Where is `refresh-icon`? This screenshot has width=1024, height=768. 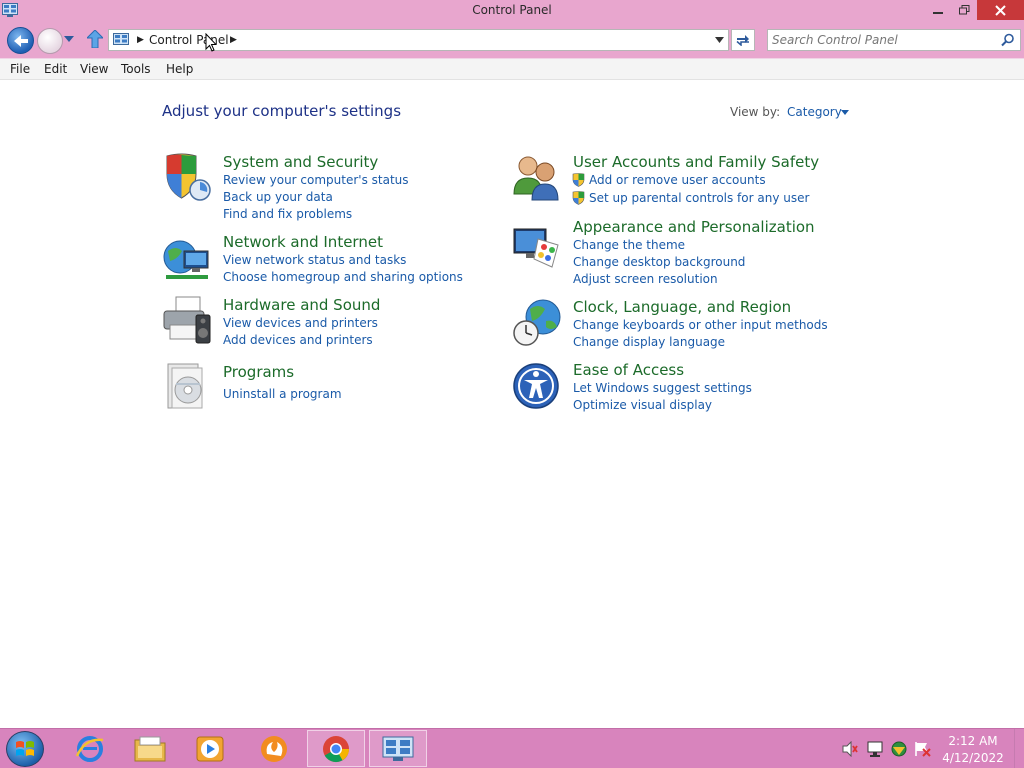 refresh-icon is located at coordinates (742, 40).